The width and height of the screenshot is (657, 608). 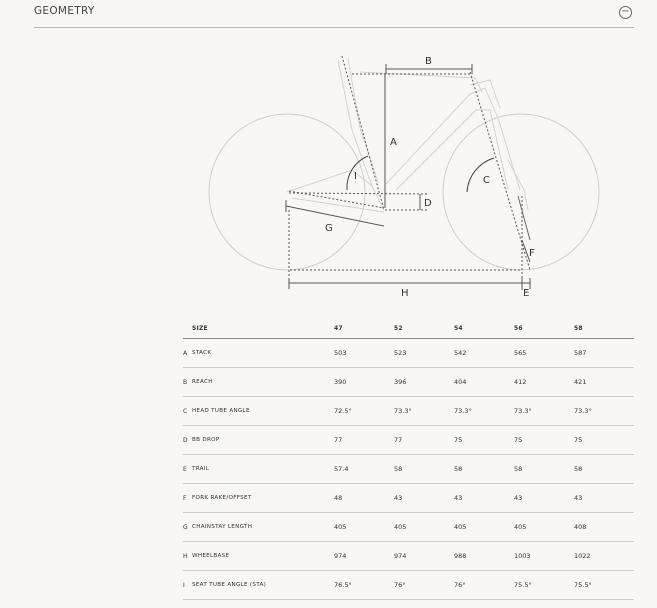 What do you see at coordinates (187, 353) in the screenshot?
I see `row-letter: A` at bounding box center [187, 353].